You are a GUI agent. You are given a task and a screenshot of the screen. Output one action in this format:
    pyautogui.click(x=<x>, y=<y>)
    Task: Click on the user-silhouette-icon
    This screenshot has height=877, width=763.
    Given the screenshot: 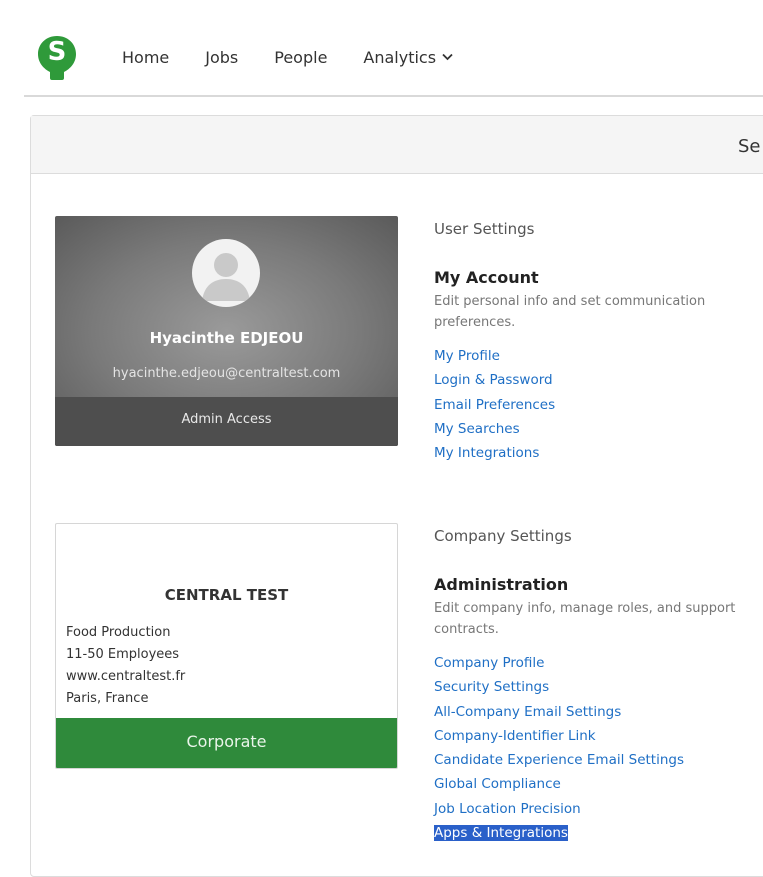 What is the action you would take?
    pyautogui.click(x=226, y=277)
    